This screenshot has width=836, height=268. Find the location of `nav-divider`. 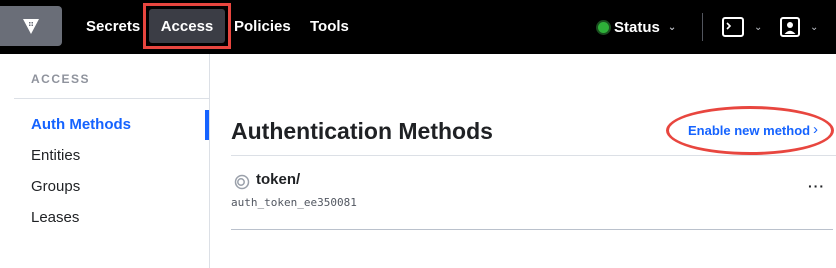

nav-divider is located at coordinates (702, 27).